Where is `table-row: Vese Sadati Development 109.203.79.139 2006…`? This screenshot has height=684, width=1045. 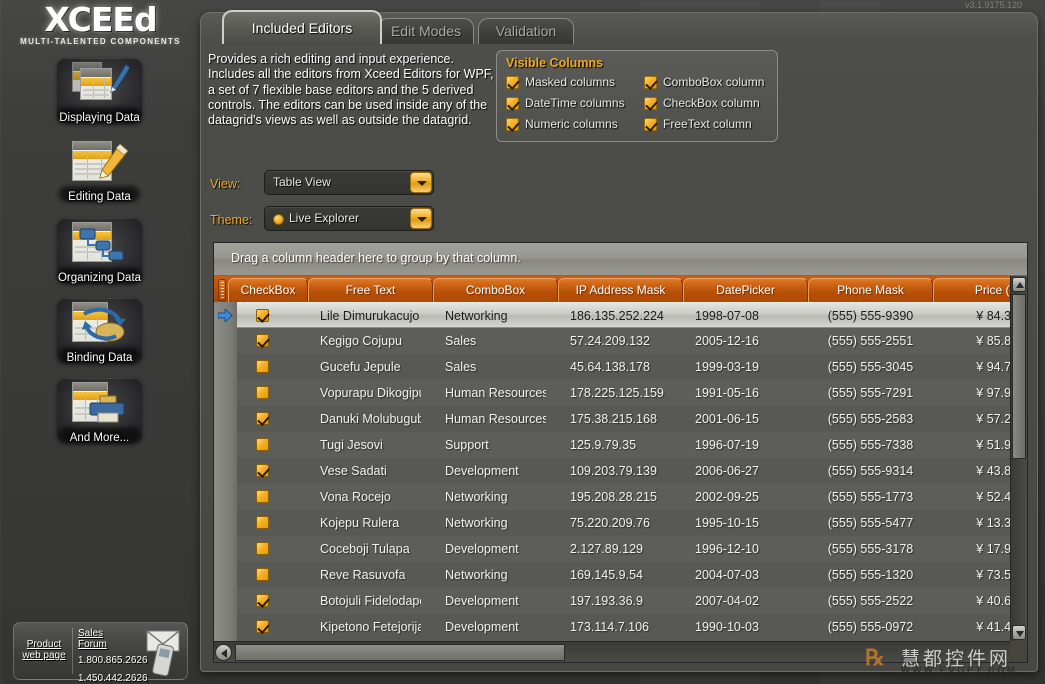
table-row: Vese Sadati Development 109.203.79.139 2006… is located at coordinates (623, 471).